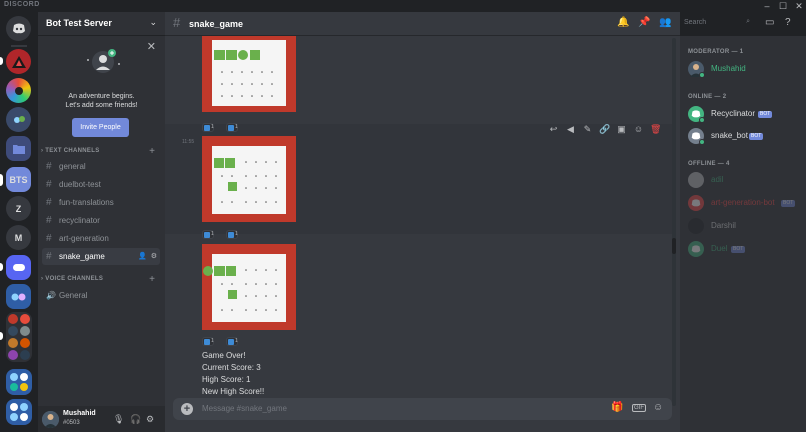 This screenshot has height=432, width=806. I want to click on channel-duelbot-test: # duelbot-test, so click(101, 184).